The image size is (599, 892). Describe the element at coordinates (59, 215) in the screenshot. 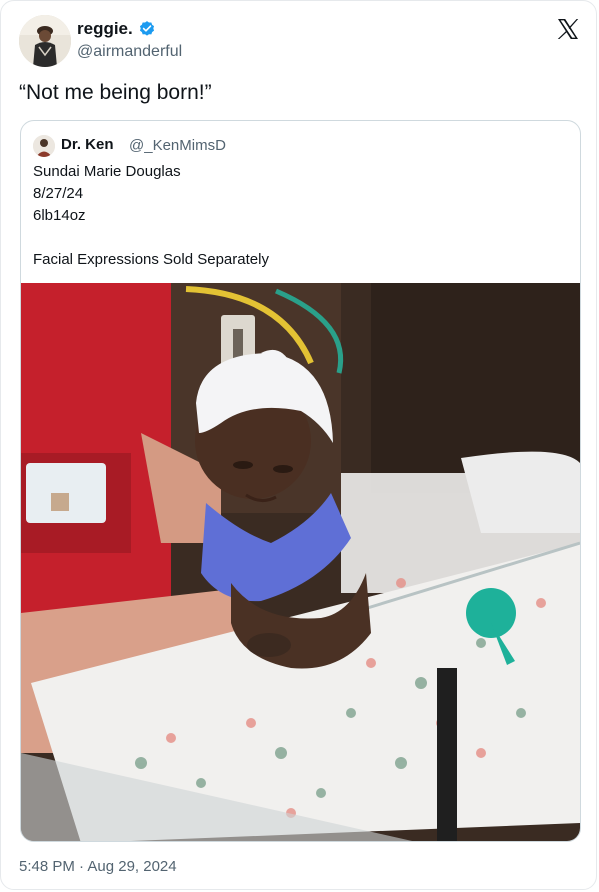

I see `quote-text-line: 6lb14oz` at that location.